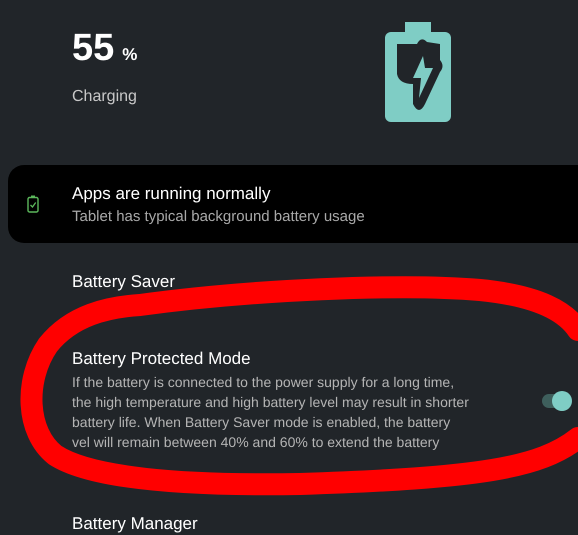 This screenshot has width=578, height=535. Describe the element at coordinates (418, 72) in the screenshot. I see `charging-battery-icon` at that location.